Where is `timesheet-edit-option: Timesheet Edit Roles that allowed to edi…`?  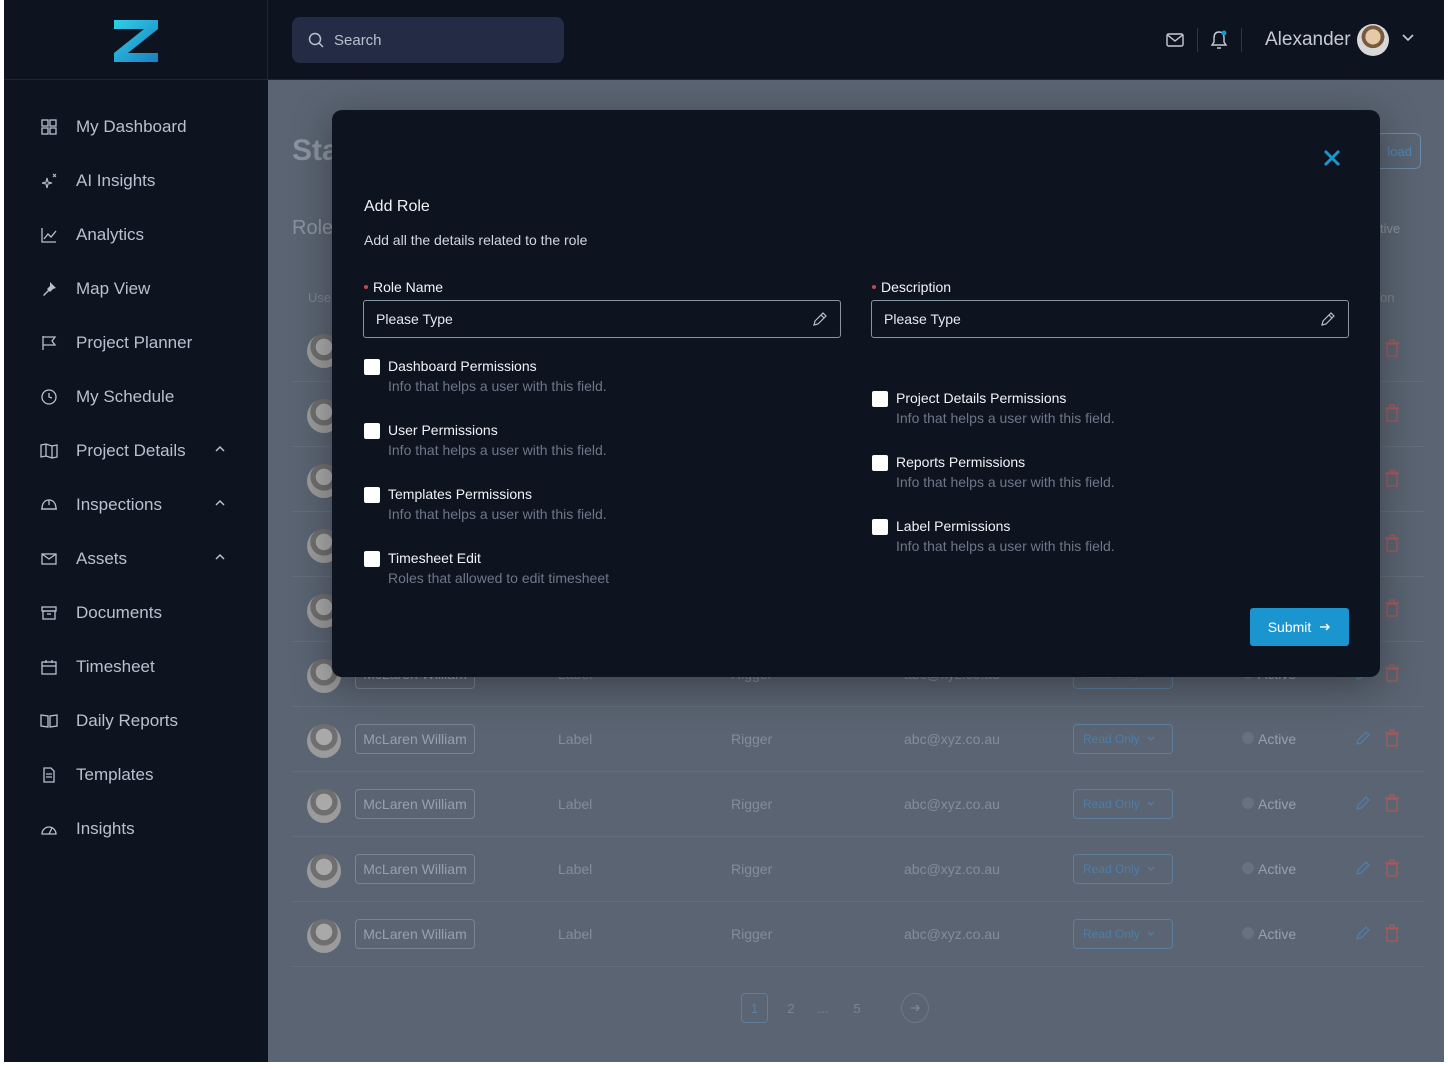 timesheet-edit-option: Timesheet Edit Roles that allowed to edi… is located at coordinates (574, 570).